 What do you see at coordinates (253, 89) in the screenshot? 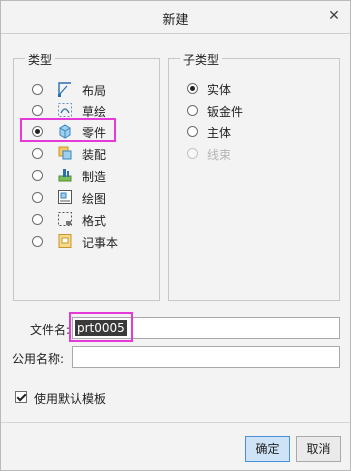
I see `subtype-option-solid: 实体` at bounding box center [253, 89].